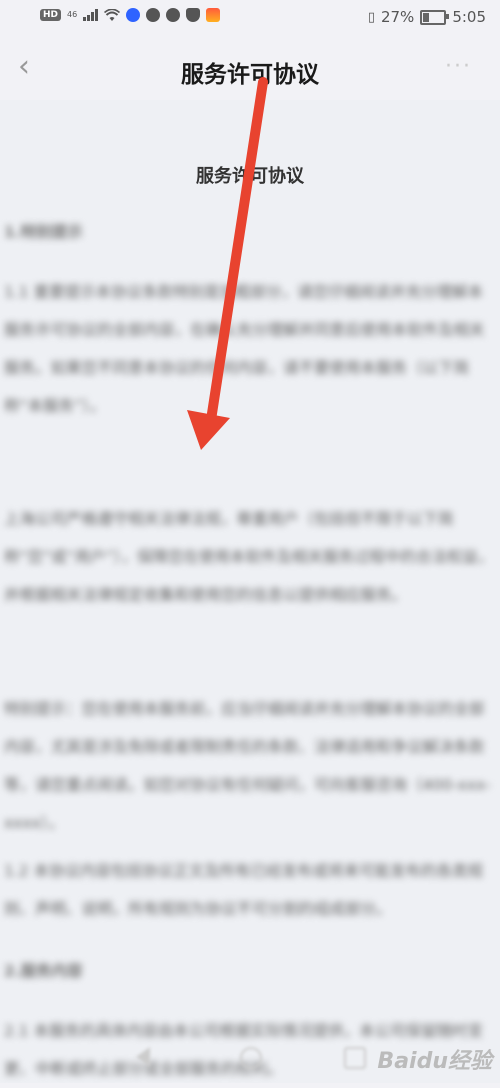  What do you see at coordinates (227, 263) in the screenshot?
I see `red-arrow-annotation` at bounding box center [227, 263].